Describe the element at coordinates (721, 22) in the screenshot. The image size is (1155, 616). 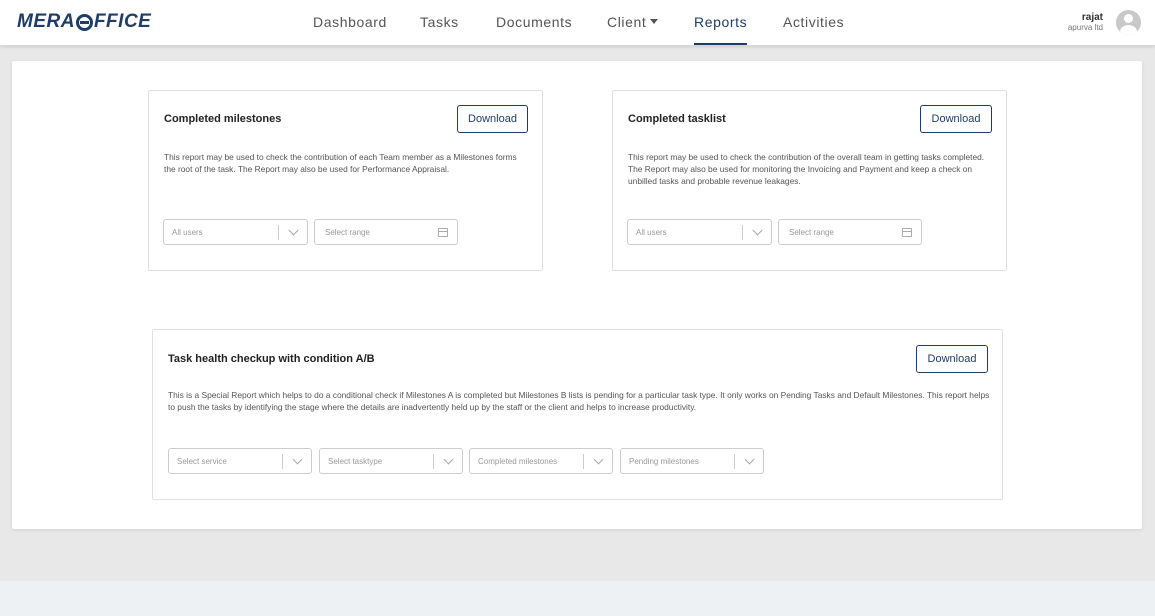
I see `nav-item-reports-label: Reports` at that location.